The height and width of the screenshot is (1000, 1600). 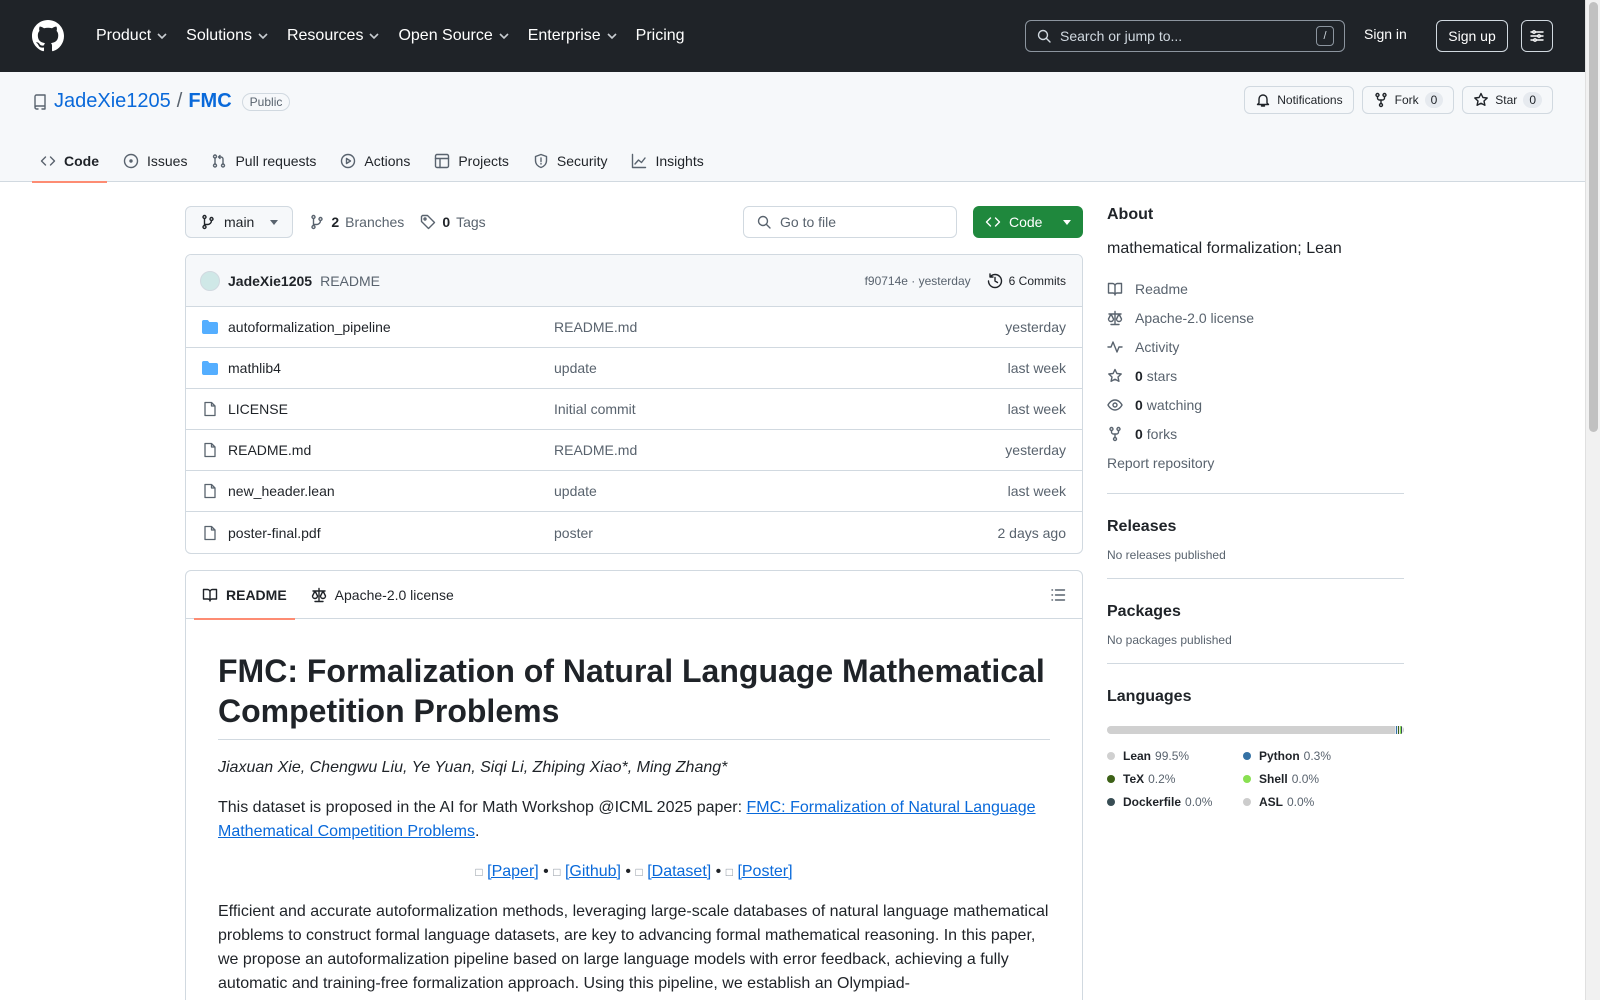 What do you see at coordinates (208, 222) in the screenshot?
I see `branch-icon` at bounding box center [208, 222].